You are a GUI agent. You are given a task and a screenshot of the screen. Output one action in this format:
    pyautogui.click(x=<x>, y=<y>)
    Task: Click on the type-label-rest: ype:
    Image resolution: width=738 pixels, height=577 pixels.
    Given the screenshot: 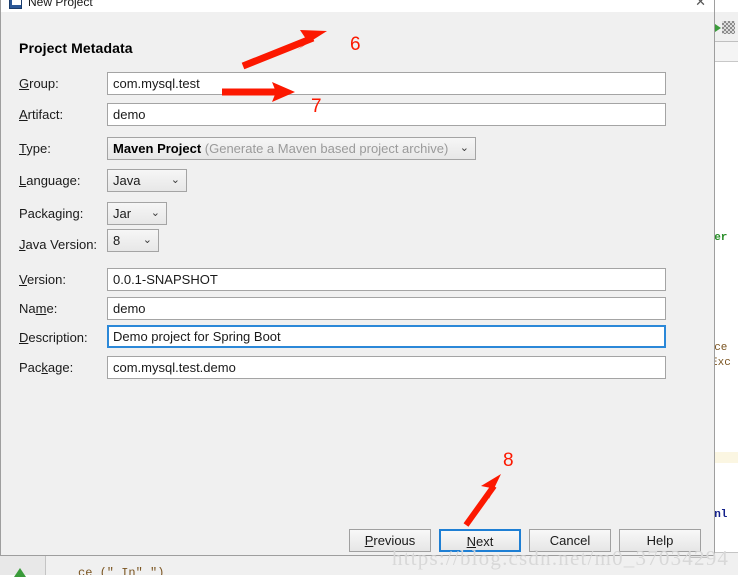 What is the action you would take?
    pyautogui.click(x=38, y=148)
    